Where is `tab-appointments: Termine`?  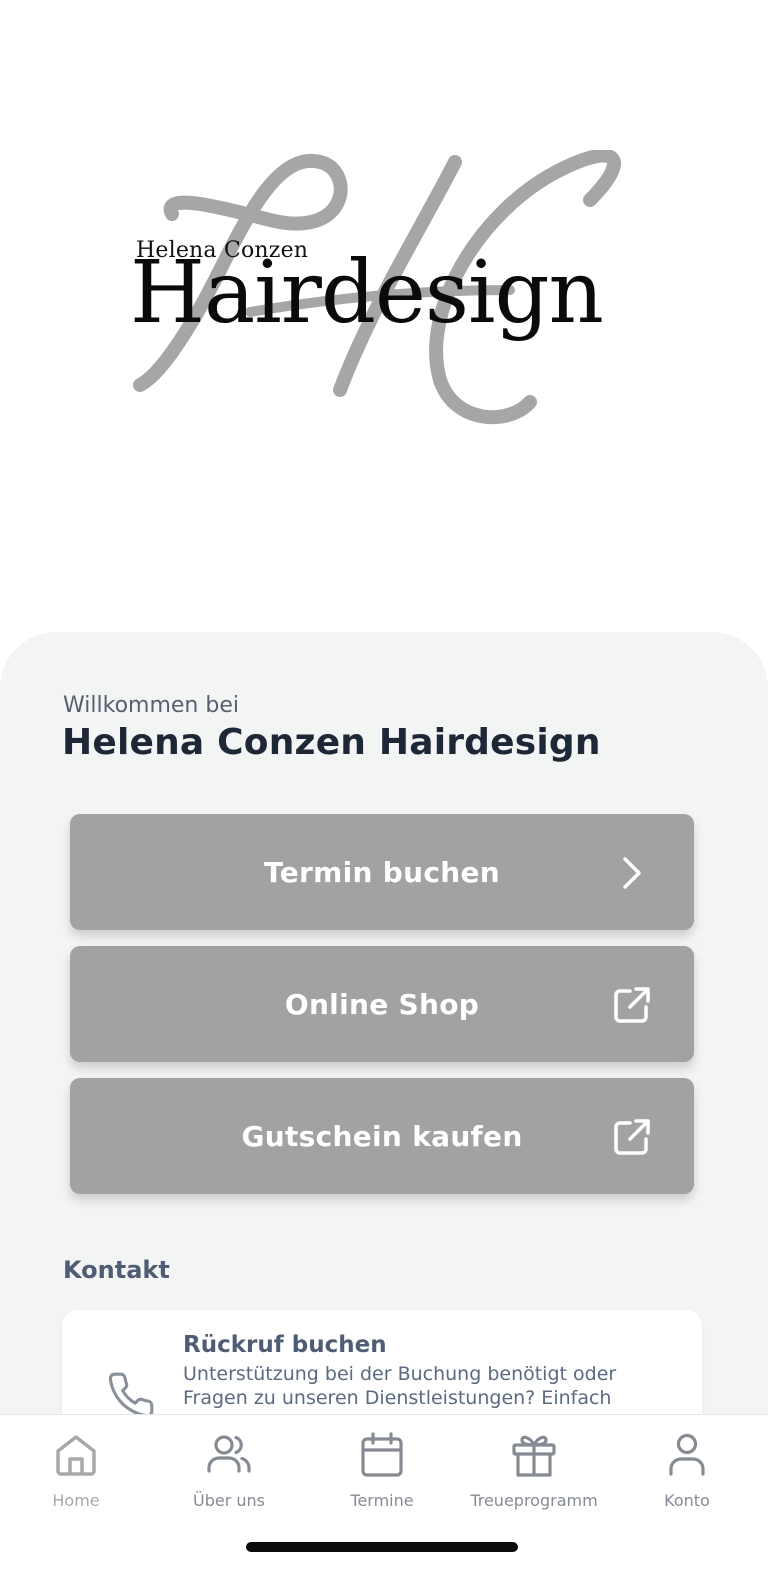 tab-appointments: Termine is located at coordinates (382, 1474).